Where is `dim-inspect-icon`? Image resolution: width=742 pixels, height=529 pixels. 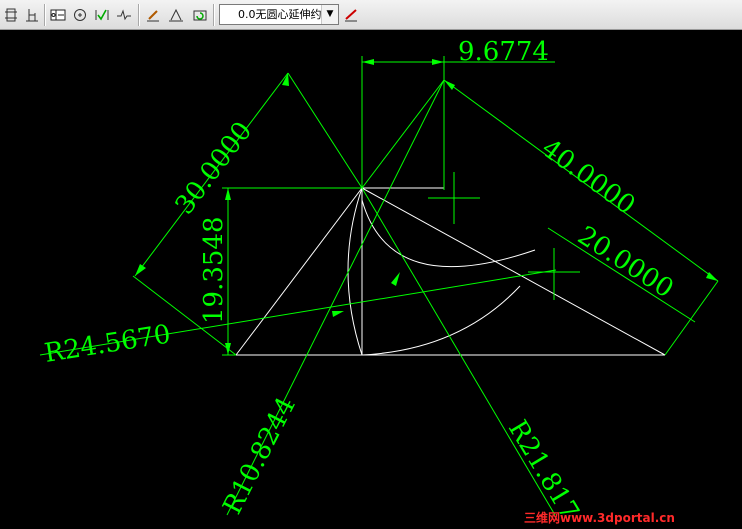
dim-inspect-icon is located at coordinates (102, 14).